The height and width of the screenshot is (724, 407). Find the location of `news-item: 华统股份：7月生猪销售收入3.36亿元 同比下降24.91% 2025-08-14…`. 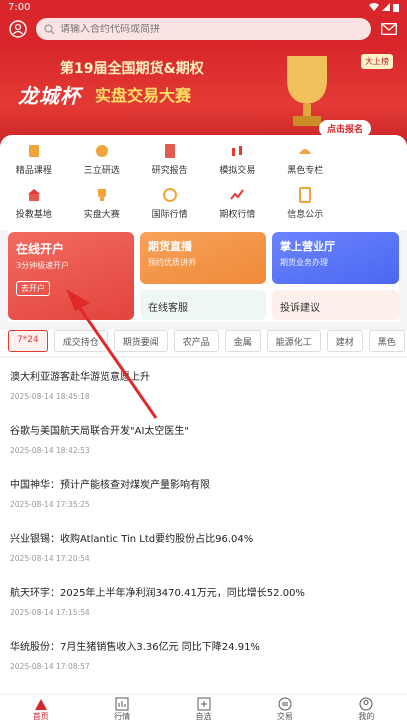

news-item: 华统股份：7月生猪销售收入3.36亿元 同比下降24.91% 2025-08-14… is located at coordinates (203, 655).